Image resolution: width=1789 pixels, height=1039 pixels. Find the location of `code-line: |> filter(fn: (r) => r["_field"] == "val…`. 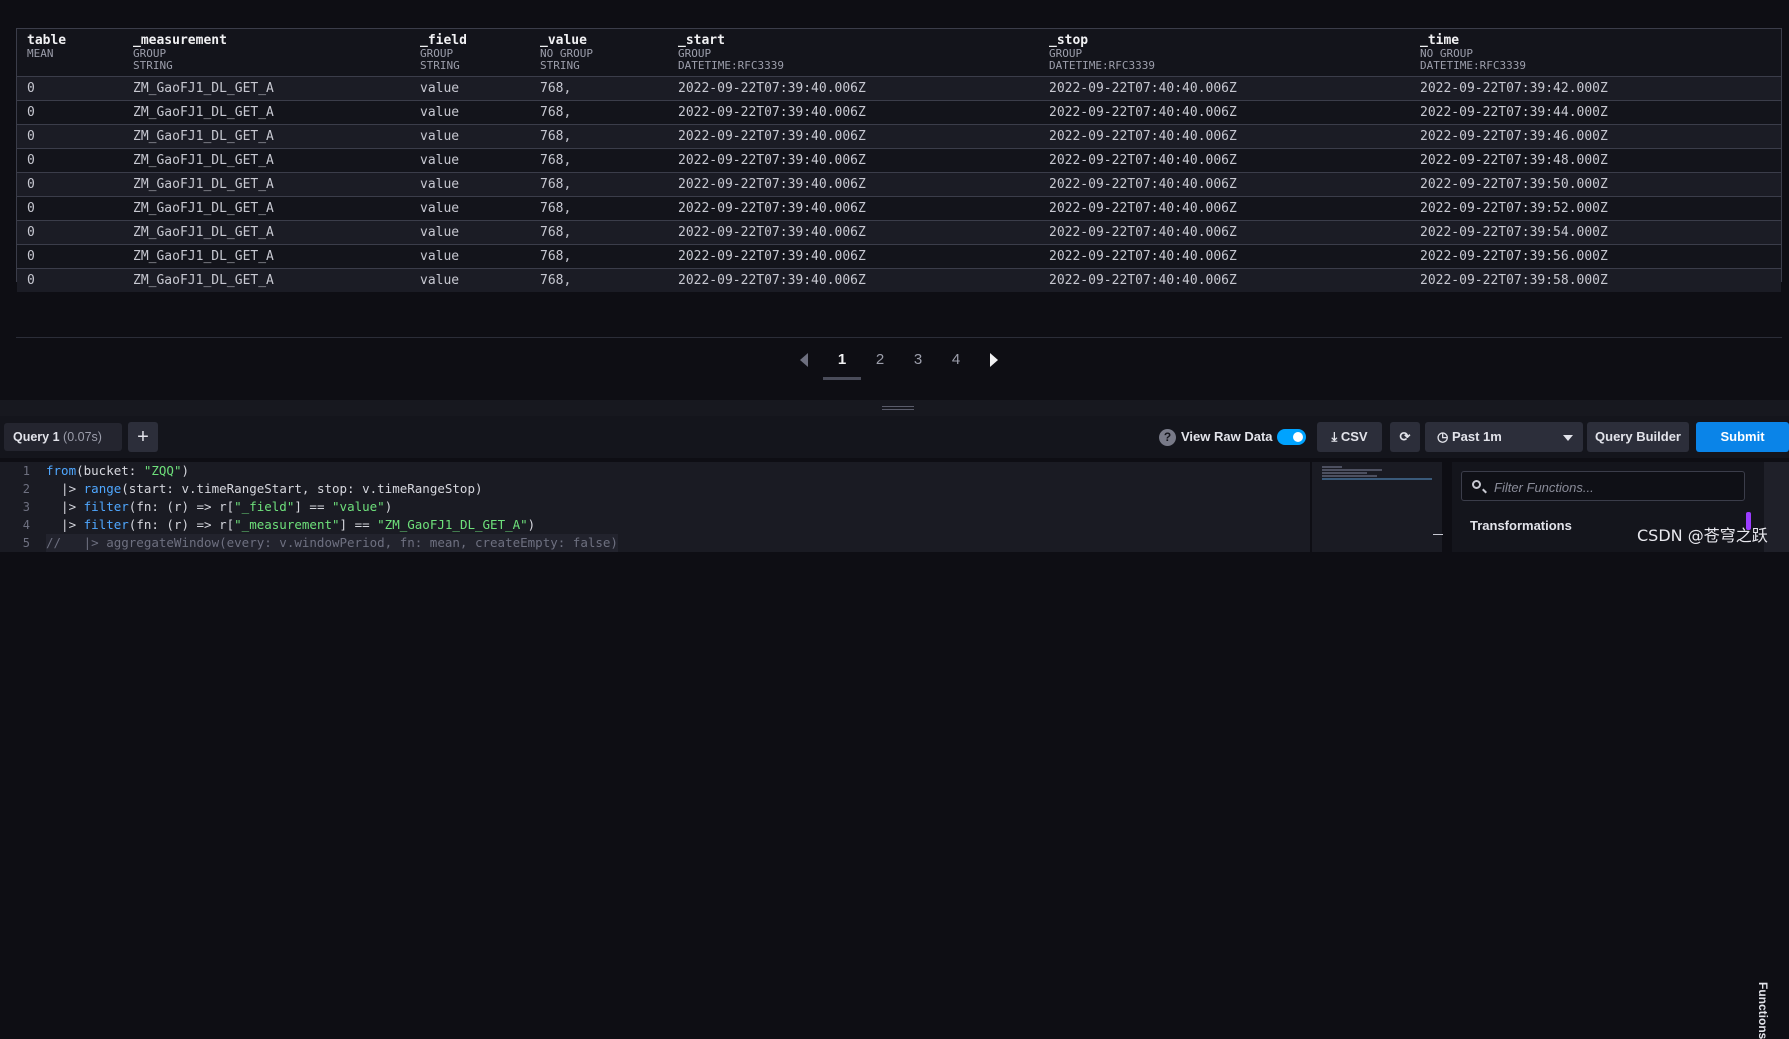

code-line: |> filter(fn: (r) => r["_field"] == "val… is located at coordinates (332, 507).